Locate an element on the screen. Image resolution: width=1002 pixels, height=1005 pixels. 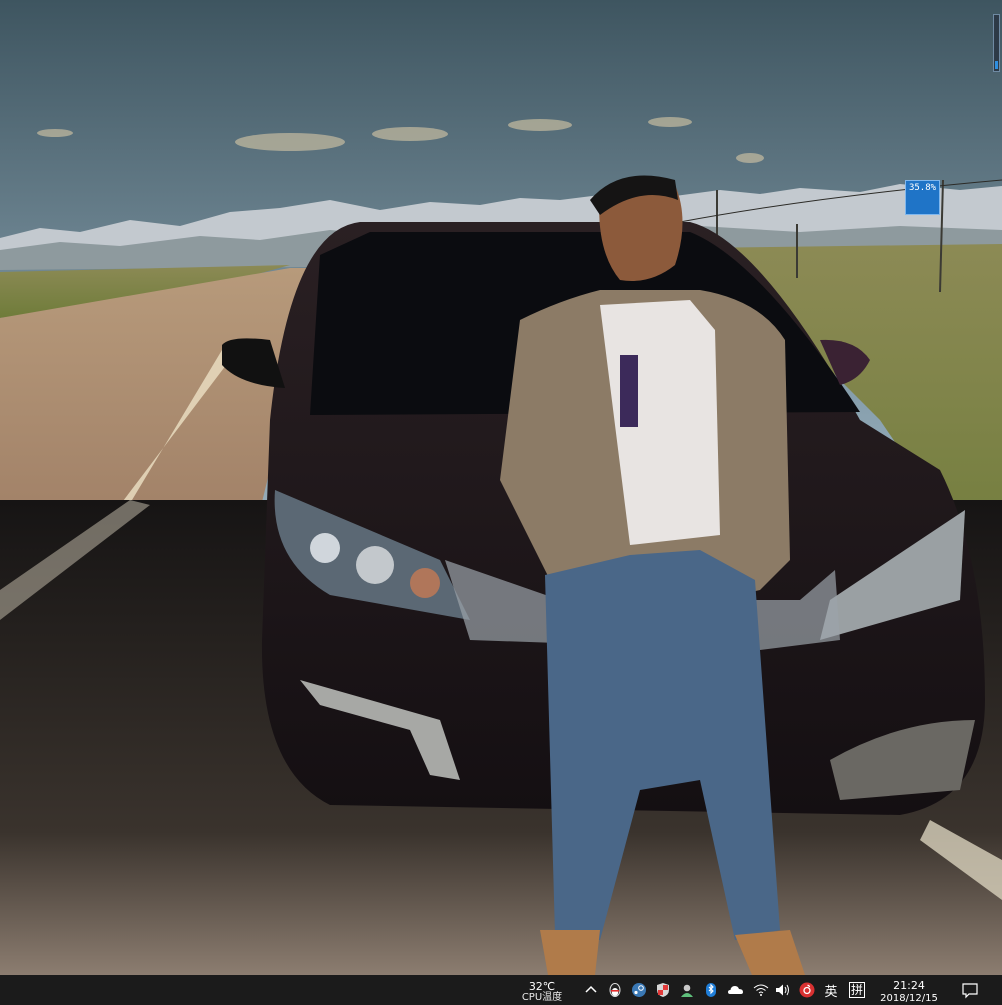
netease-music-icon is located at coordinates (807, 990).